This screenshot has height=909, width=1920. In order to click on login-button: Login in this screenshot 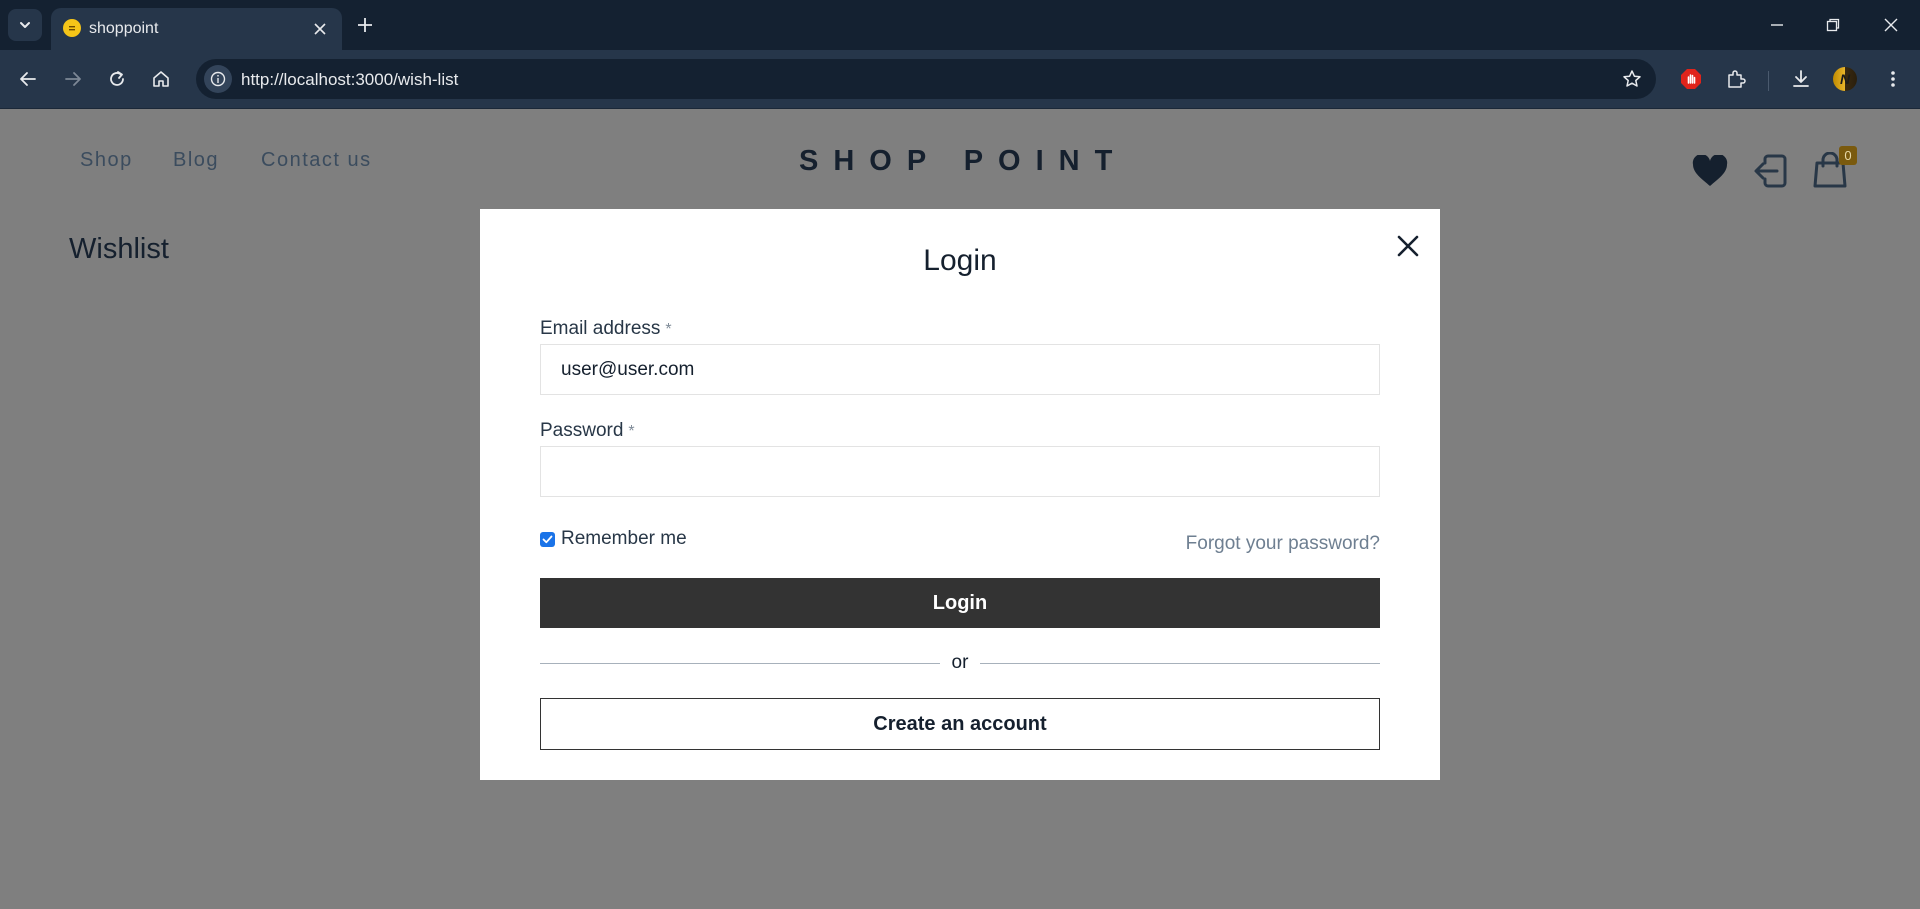, I will do `click(960, 603)`.